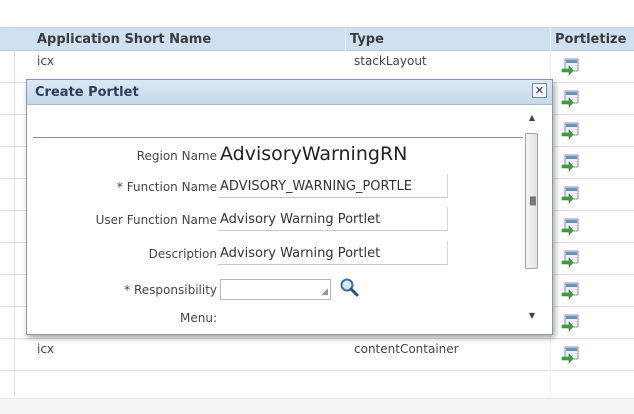 The width and height of the screenshot is (634, 414). Describe the element at coordinates (317, 406) in the screenshot. I see `table-footer` at that location.